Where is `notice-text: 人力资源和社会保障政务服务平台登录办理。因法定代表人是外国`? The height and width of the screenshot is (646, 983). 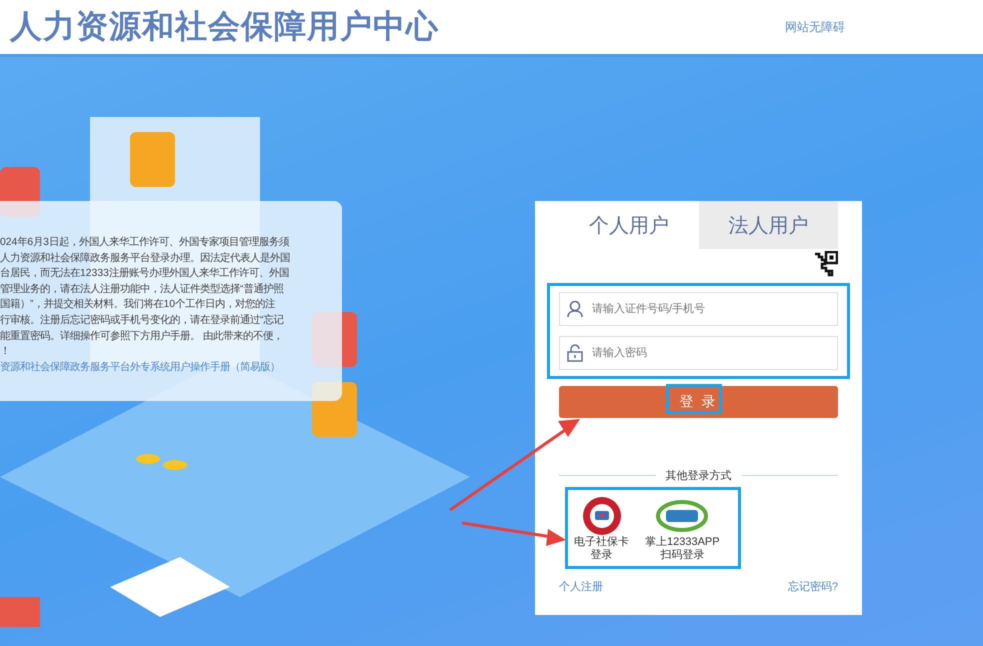 notice-text: 人力资源和社会保障政务服务平台登录办理。因法定代表人是外国 is located at coordinates (145, 258).